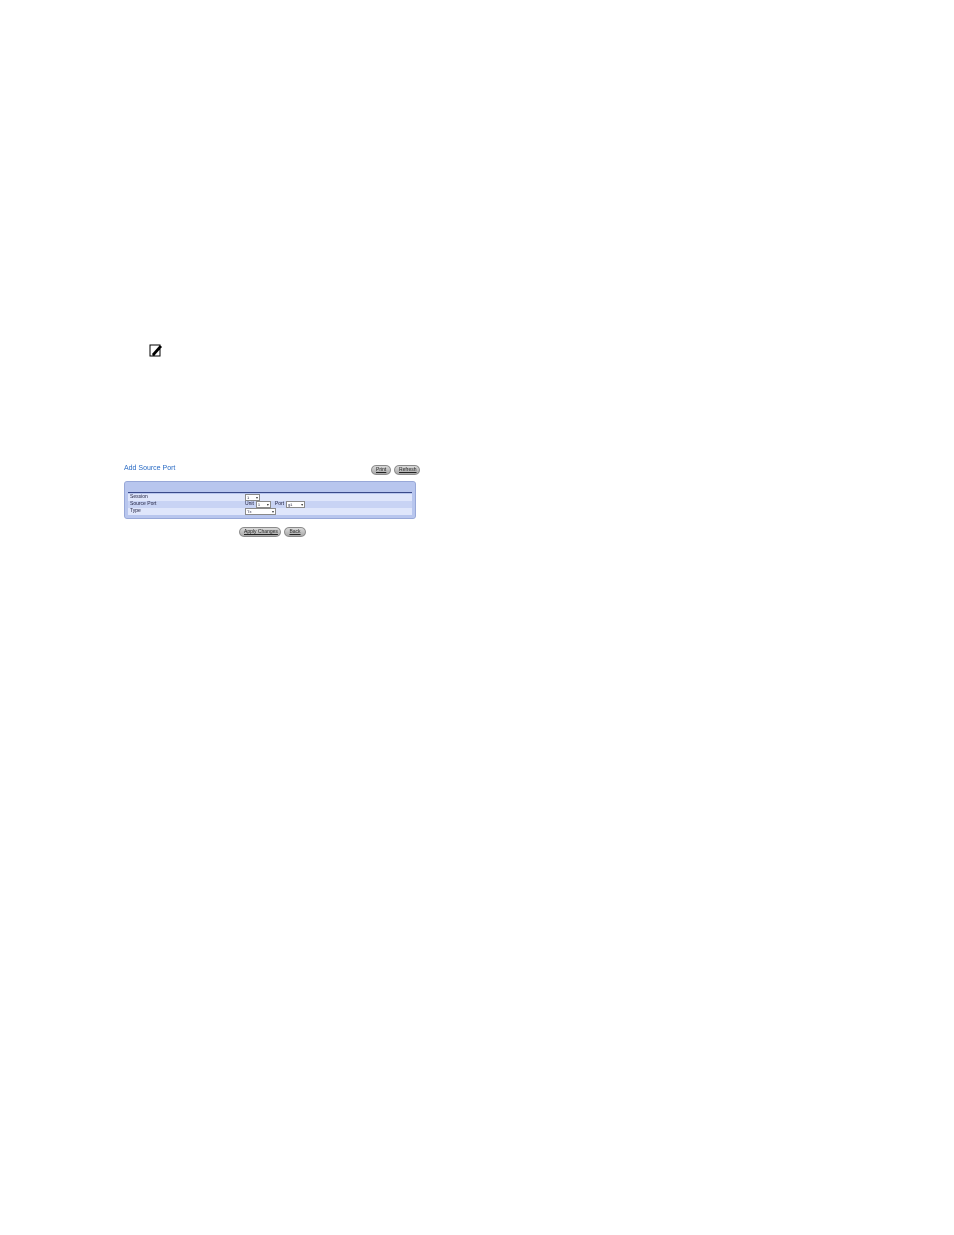 This screenshot has height=1235, width=954. I want to click on form-row-source-port: Source Port Unit 1 ▾ Port g1 ▾, so click(270, 504).